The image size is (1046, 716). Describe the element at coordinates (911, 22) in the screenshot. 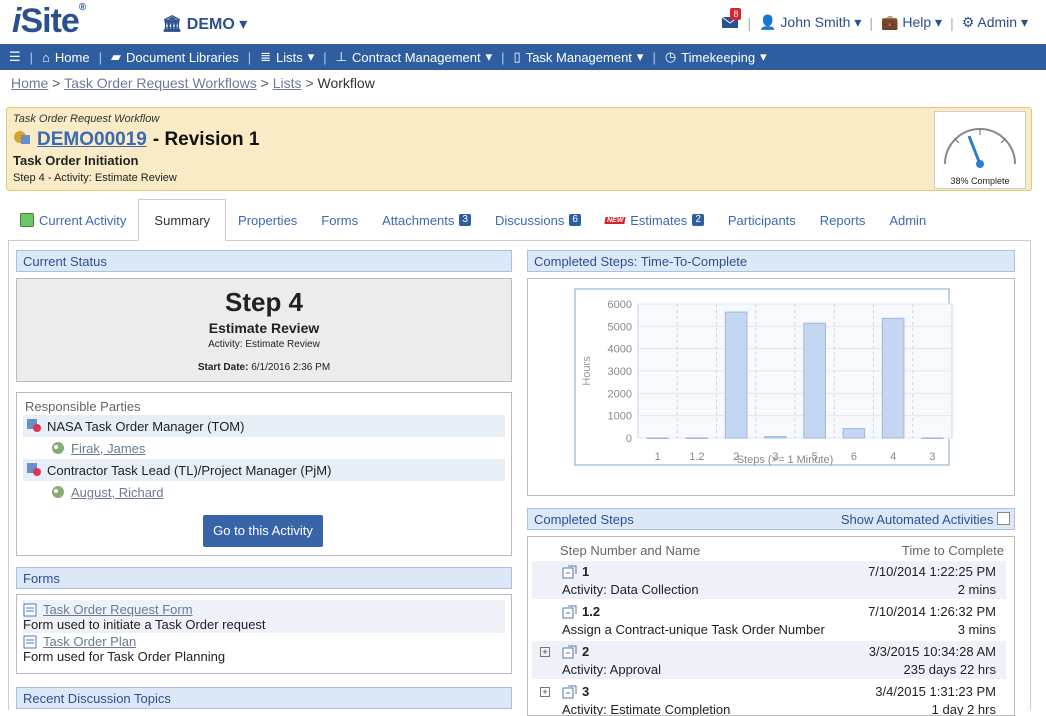

I see `help-menu: 💼 Help ▾` at that location.